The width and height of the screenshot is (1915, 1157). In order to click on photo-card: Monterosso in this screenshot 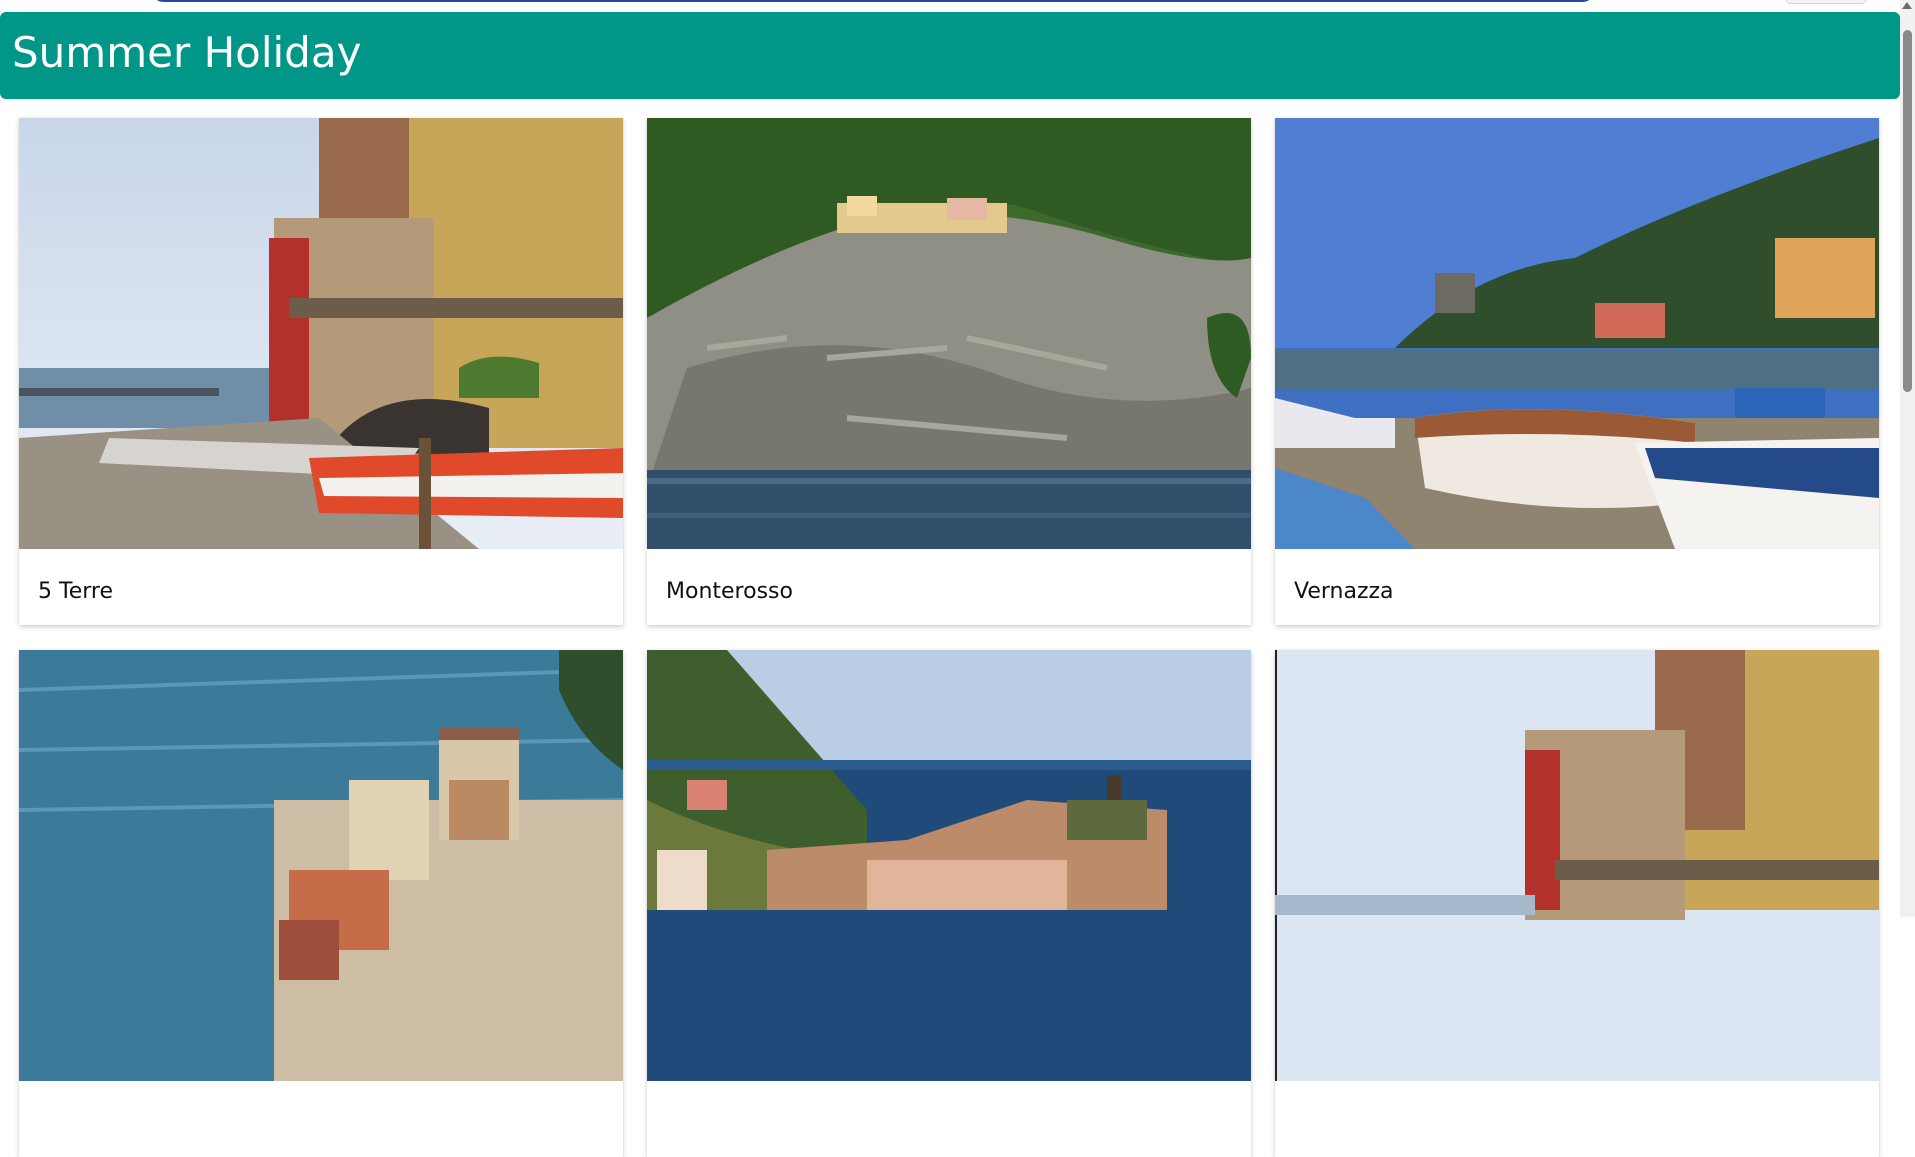, I will do `click(949, 371)`.